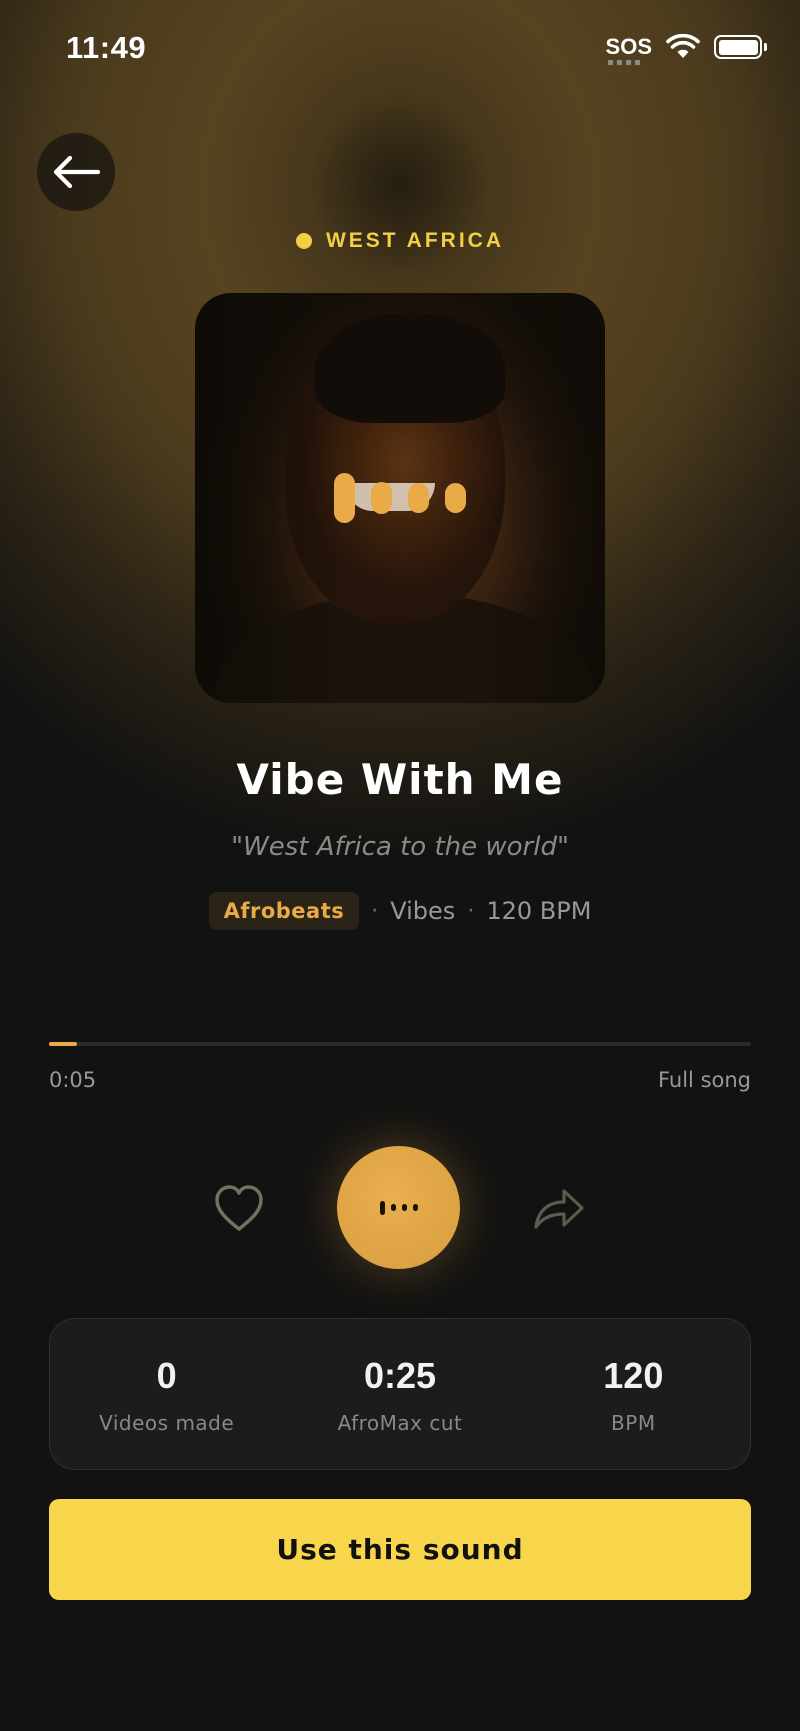 Image resolution: width=800 pixels, height=1731 pixels. Describe the element at coordinates (106, 47) in the screenshot. I see `status-time: 11:49` at that location.